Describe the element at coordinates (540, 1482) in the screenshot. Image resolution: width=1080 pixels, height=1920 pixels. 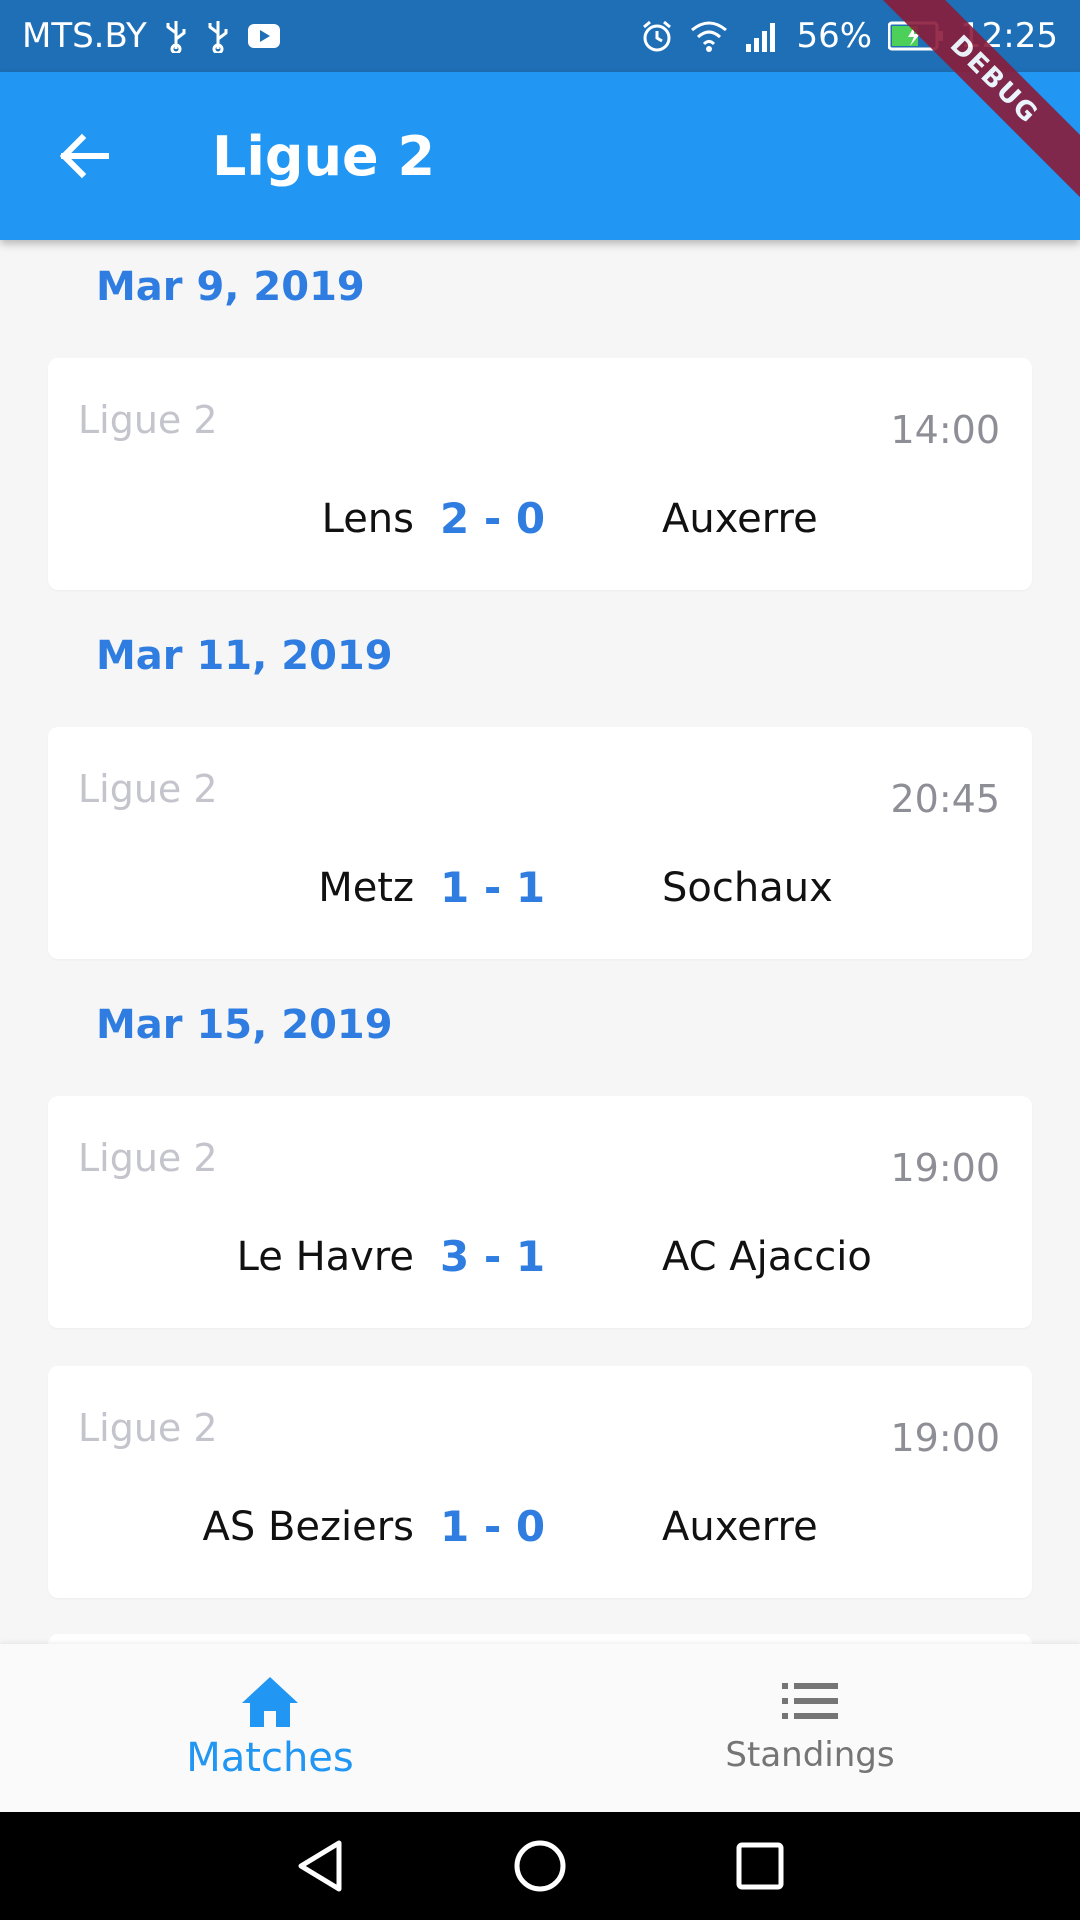
I see `match-card: Ligue 2 19:00 AS Beziers 1 - 0 Auxerre` at that location.